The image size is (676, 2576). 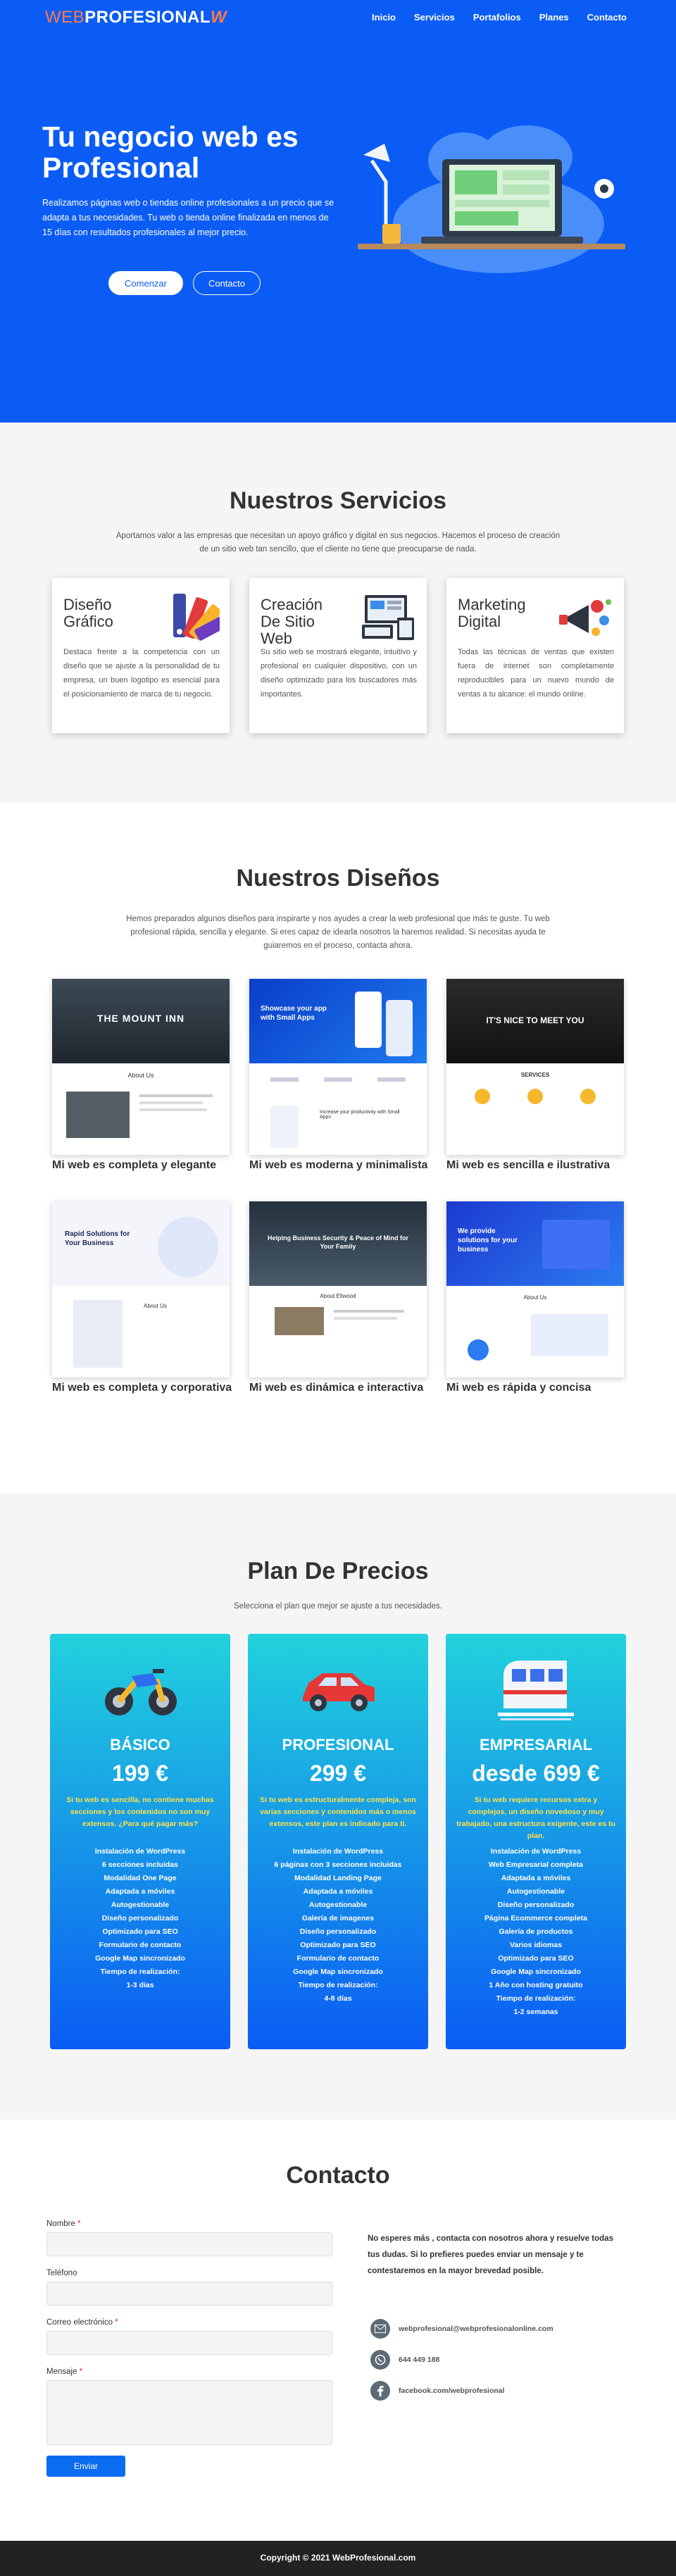 I want to click on nav-link-contacto: Contacto, so click(x=607, y=17).